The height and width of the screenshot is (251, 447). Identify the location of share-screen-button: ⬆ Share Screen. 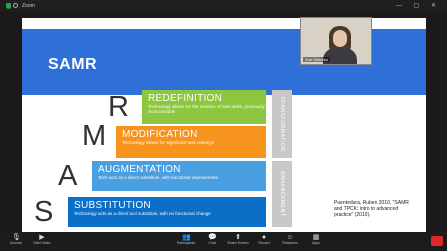
(238, 240).